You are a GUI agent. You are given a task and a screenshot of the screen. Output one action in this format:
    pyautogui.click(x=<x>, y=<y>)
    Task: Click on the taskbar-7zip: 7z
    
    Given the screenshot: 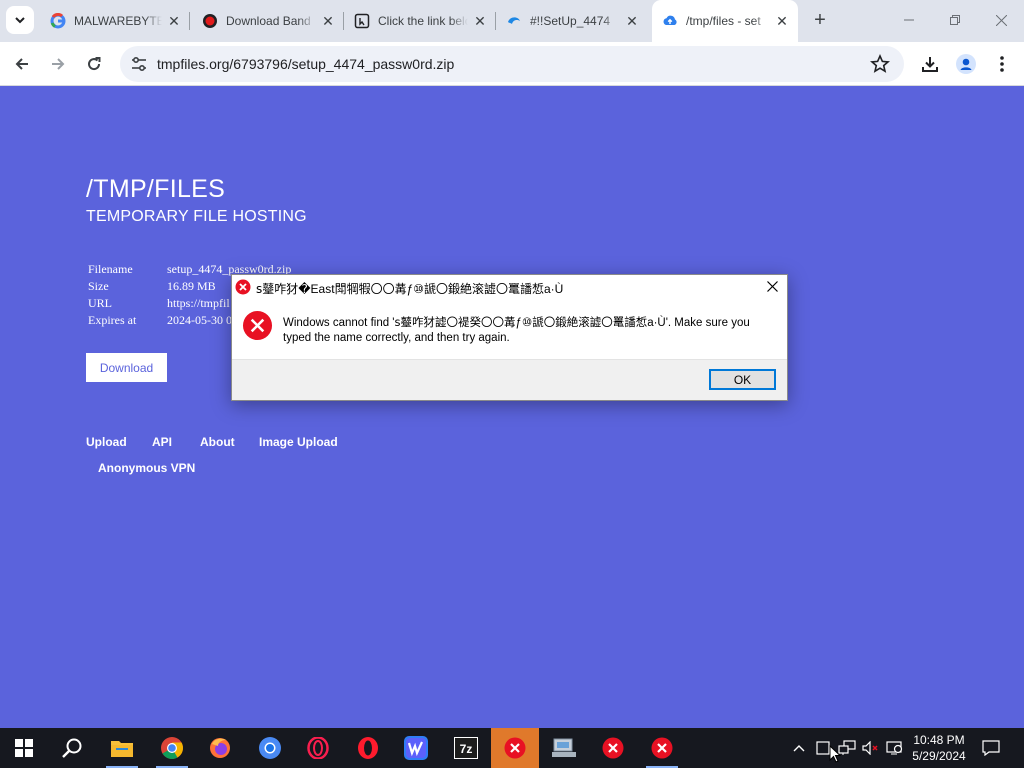 What is the action you would take?
    pyautogui.click(x=466, y=748)
    